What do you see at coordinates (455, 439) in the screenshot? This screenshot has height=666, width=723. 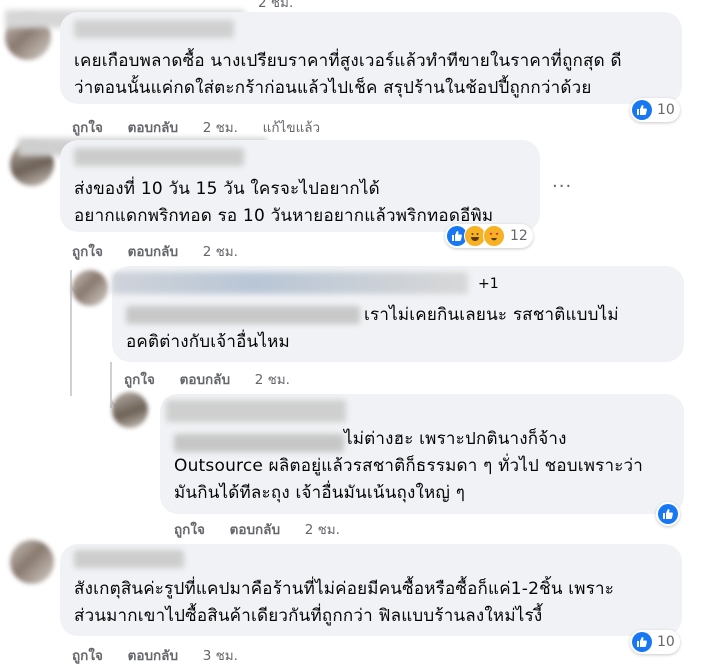 I see `comment-text-line: ไม่ต่างฮะ เพราะปกตินางก็จ้าง` at bounding box center [455, 439].